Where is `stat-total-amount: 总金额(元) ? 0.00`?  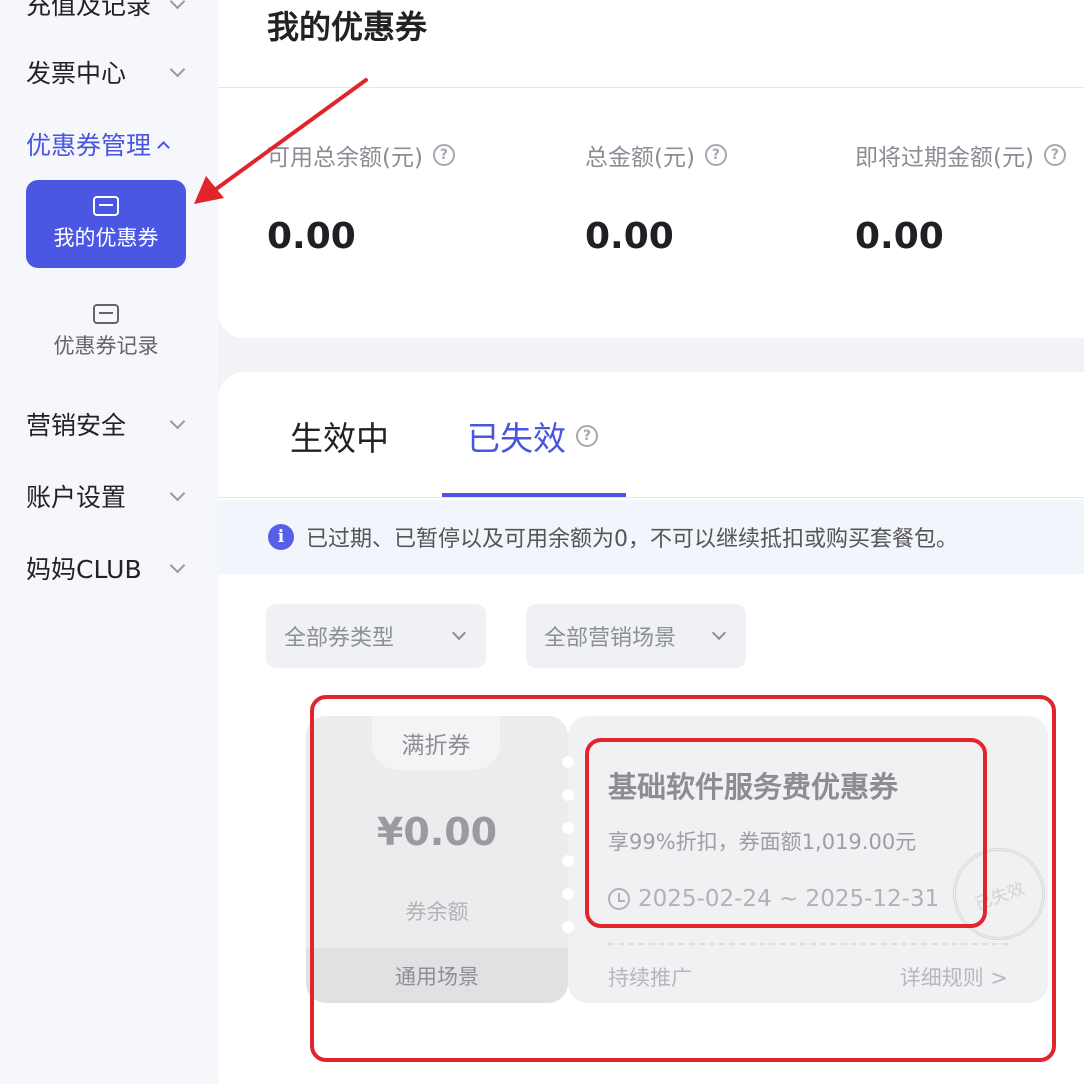
stat-total-amount: 总金额(元) ? 0.00 is located at coordinates (656, 197).